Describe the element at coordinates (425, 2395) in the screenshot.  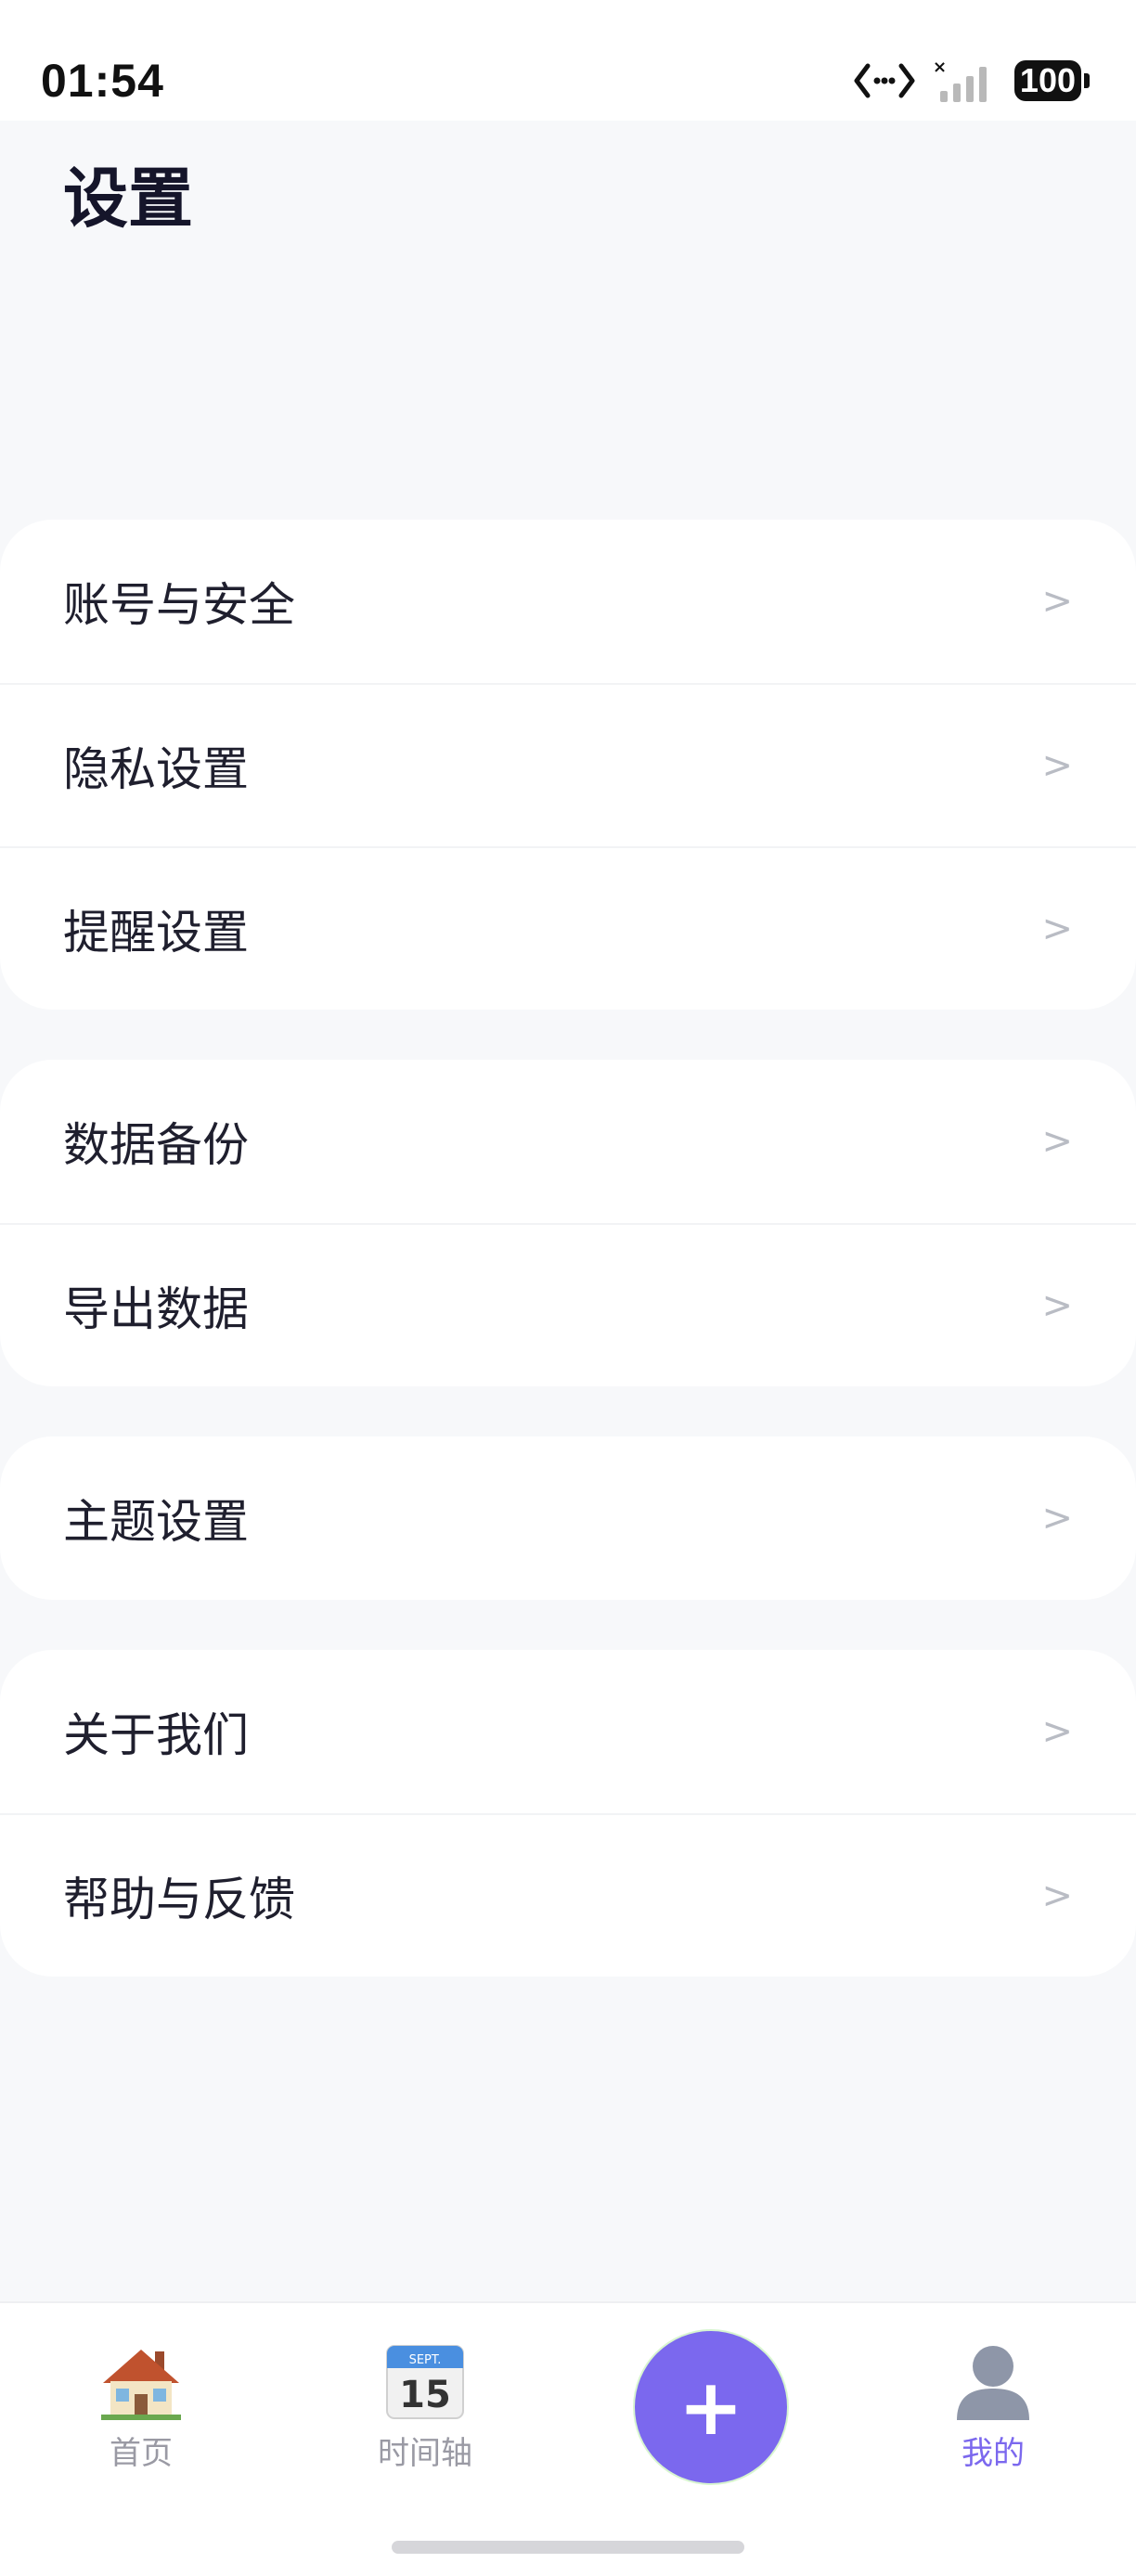
I see `calendar-day: 15` at that location.